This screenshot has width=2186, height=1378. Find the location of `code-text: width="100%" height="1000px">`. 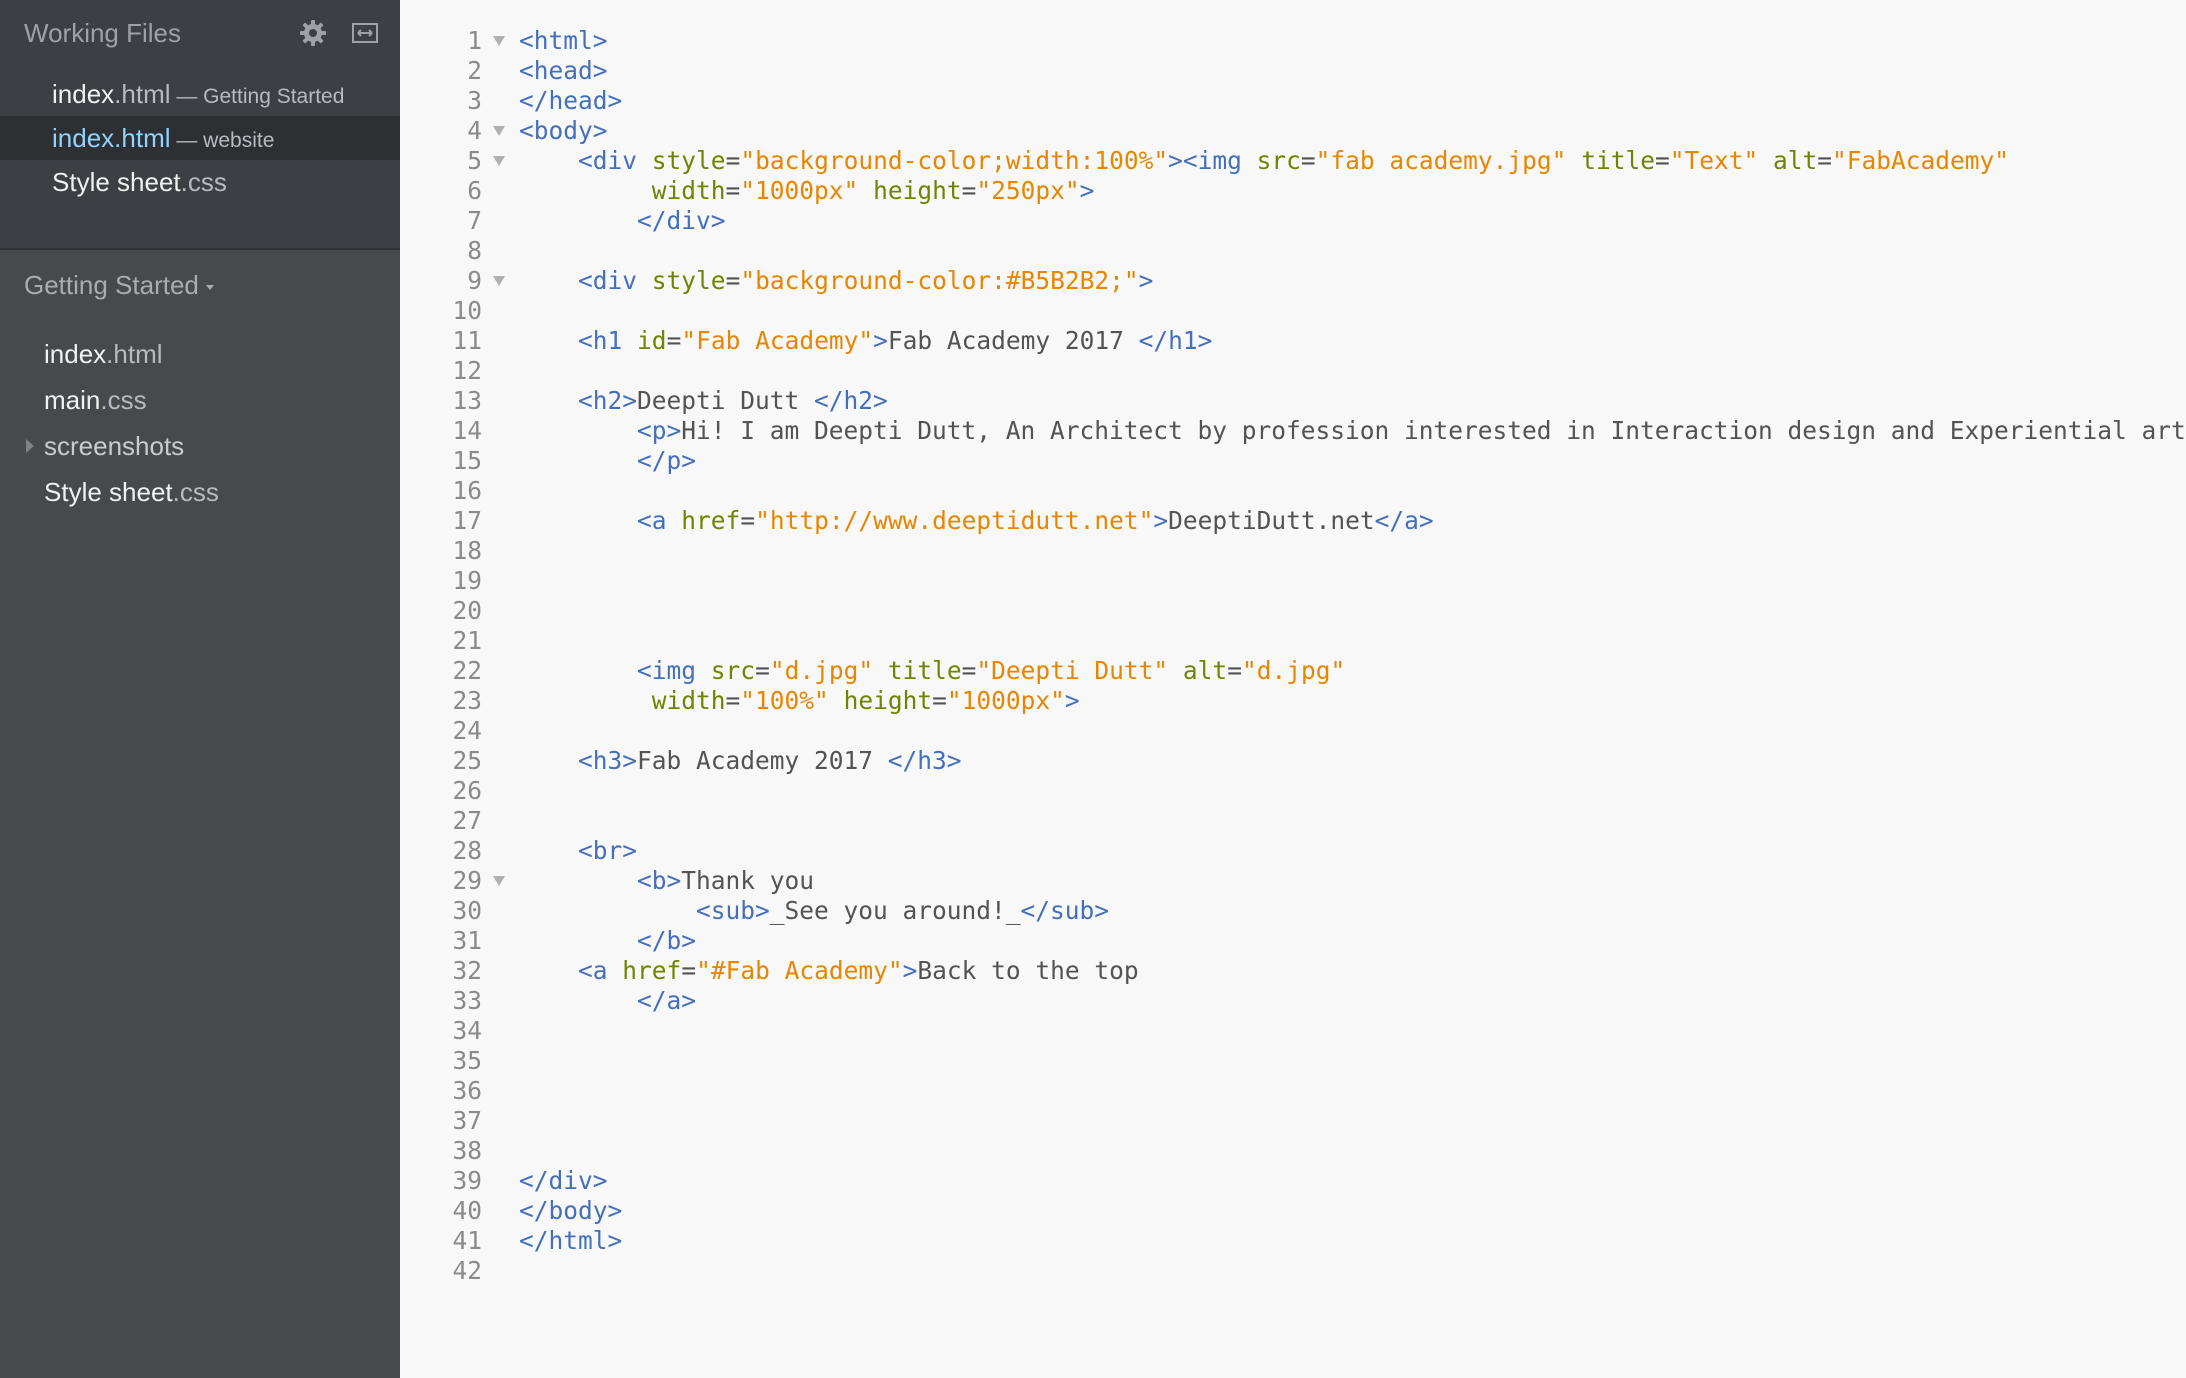

code-text: width="100%" height="1000px"> is located at coordinates (799, 701).